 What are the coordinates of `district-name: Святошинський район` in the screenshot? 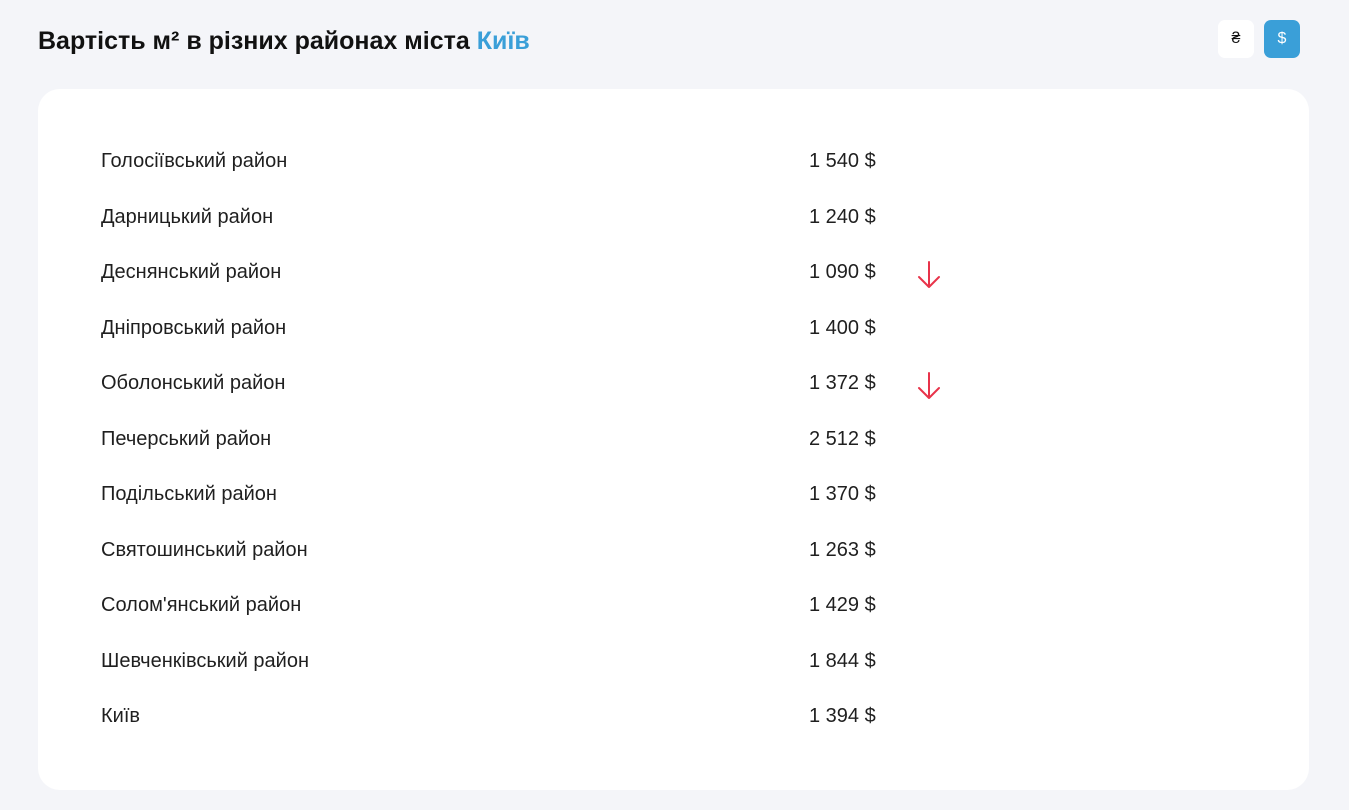 It's located at (204, 549).